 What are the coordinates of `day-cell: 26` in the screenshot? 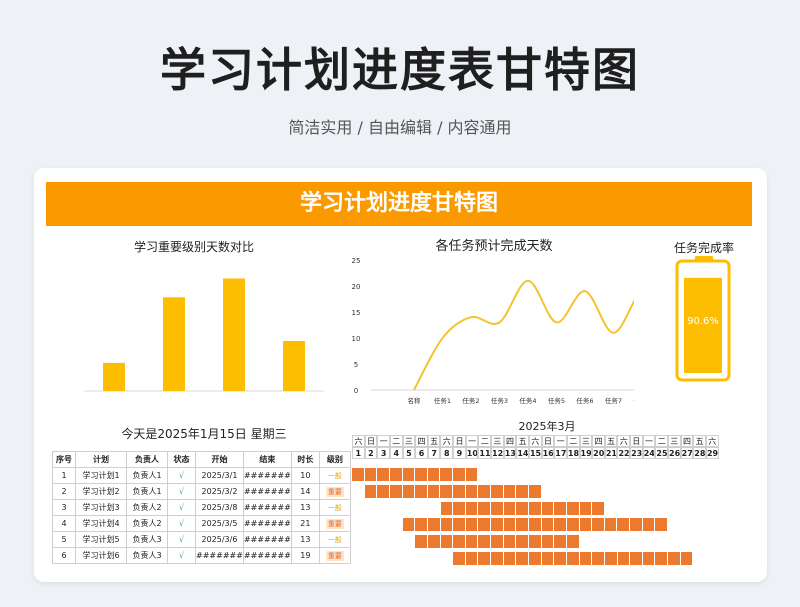 It's located at (674, 453).